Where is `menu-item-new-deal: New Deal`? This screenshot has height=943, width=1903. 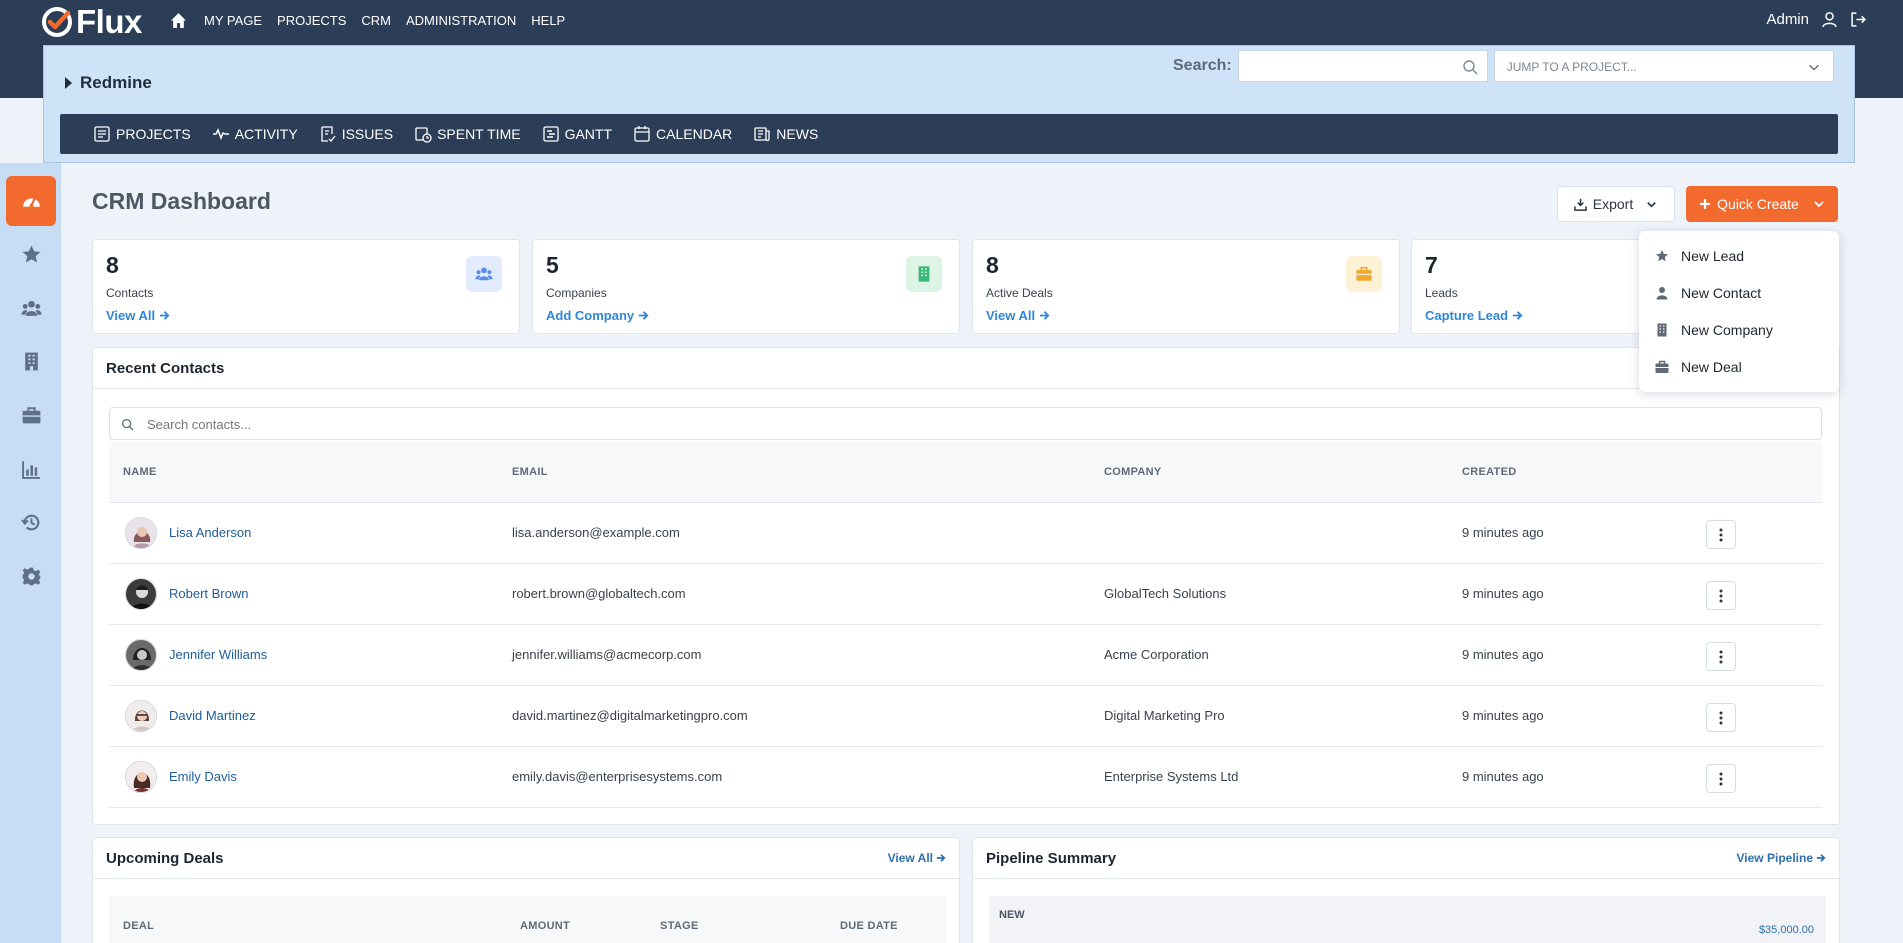 menu-item-new-deal: New Deal is located at coordinates (1698, 367).